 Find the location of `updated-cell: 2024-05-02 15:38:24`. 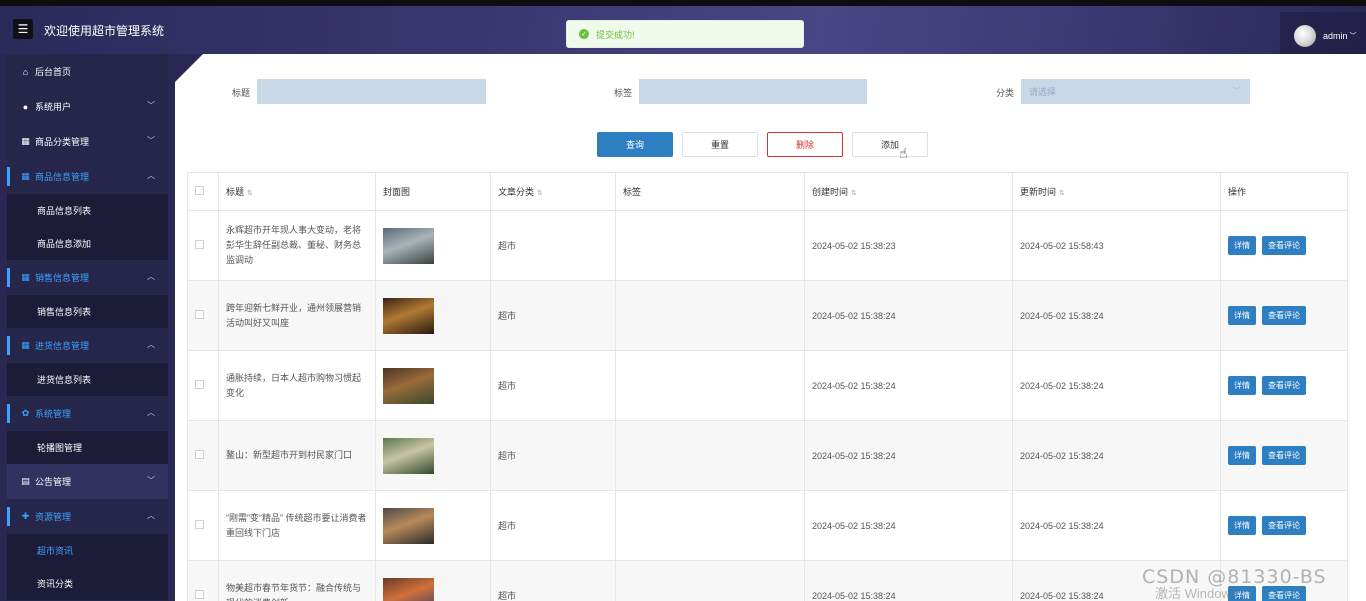

updated-cell: 2024-05-02 15:38:24 is located at coordinates (1116, 315).